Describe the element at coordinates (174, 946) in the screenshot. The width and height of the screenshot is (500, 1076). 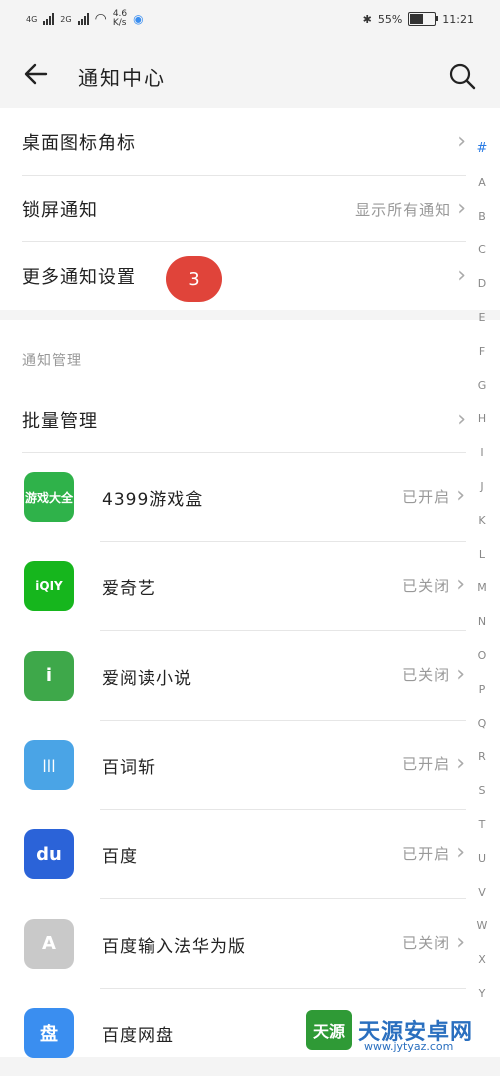
I see `app-name: 百度输入法华为版` at that location.